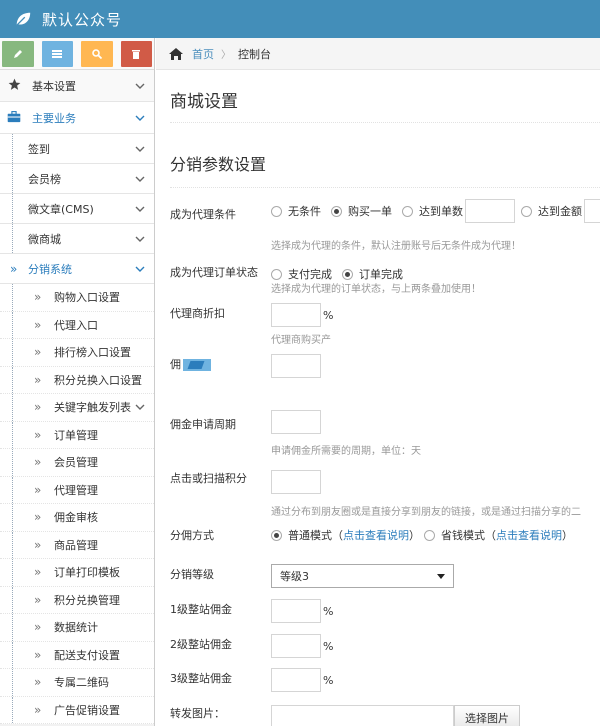 Image resolution: width=600 pixels, height=726 pixels. What do you see at coordinates (254, 54) in the screenshot?
I see `breadcrumb-current: 控制台` at bounding box center [254, 54].